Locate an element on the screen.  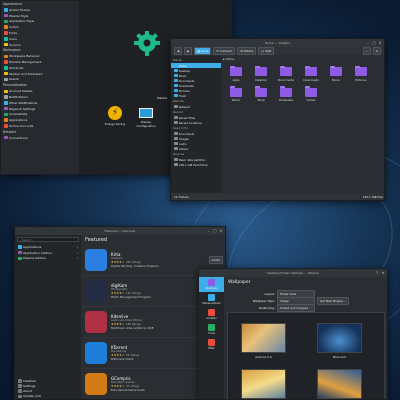
folder-item: Temp is located at coordinates (261, 94).